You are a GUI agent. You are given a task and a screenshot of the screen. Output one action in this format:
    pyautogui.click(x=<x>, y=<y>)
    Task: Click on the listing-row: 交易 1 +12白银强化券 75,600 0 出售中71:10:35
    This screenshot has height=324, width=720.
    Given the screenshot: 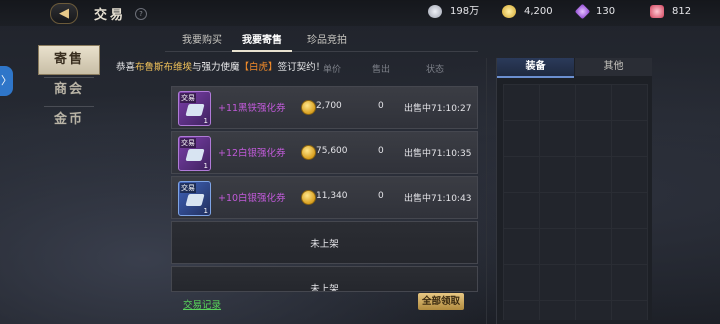 What is the action you would take?
    pyautogui.click(x=324, y=152)
    